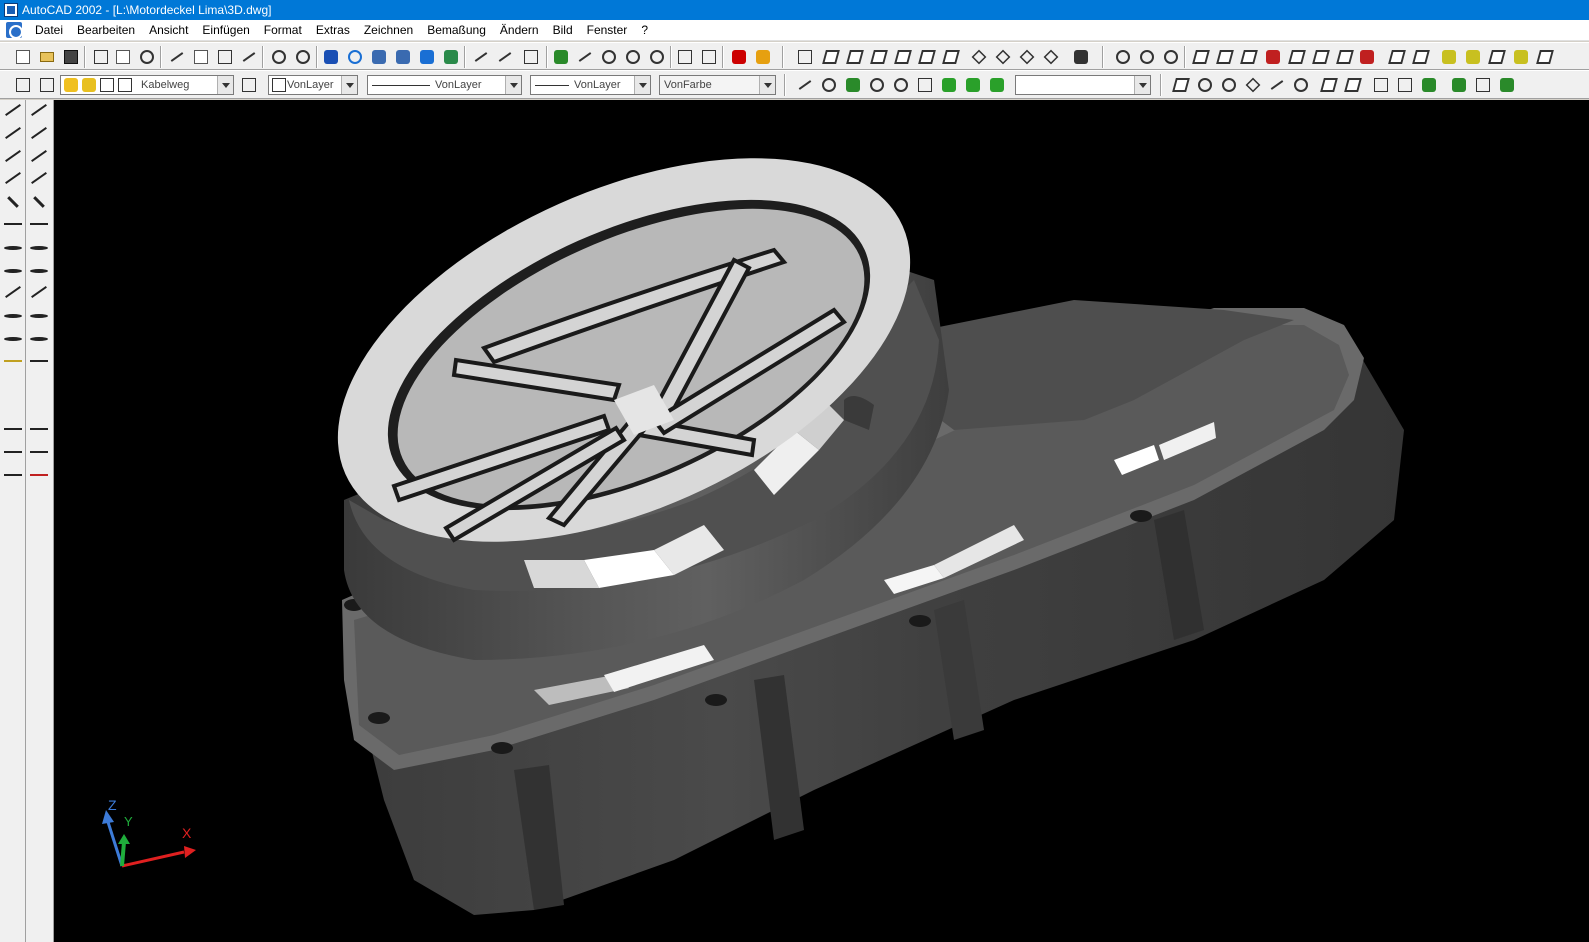  What do you see at coordinates (1459, 85) in the screenshot?
I see `setup-drawing-icon` at bounding box center [1459, 85].